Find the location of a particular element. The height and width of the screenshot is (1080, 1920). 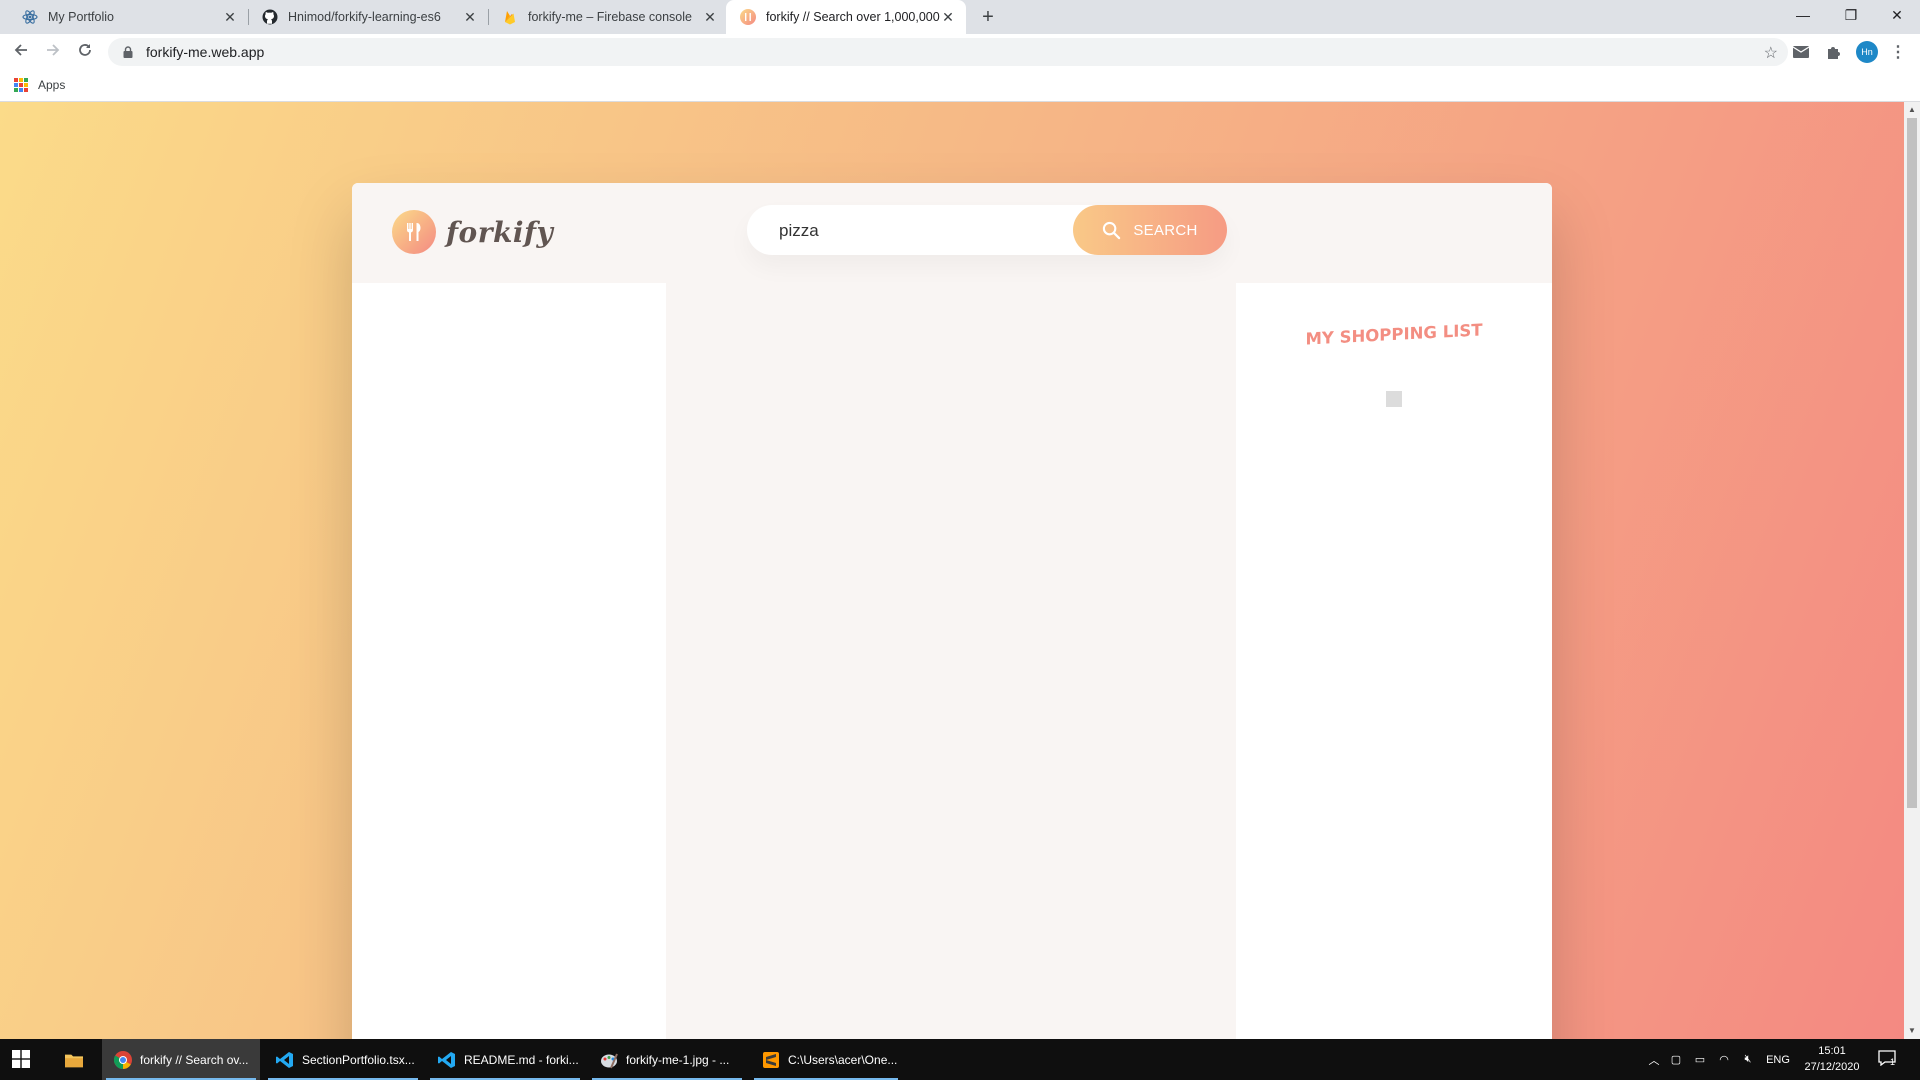

tab-github: Hnimod/forkify-learning-es6 ✕ is located at coordinates (368, 17).